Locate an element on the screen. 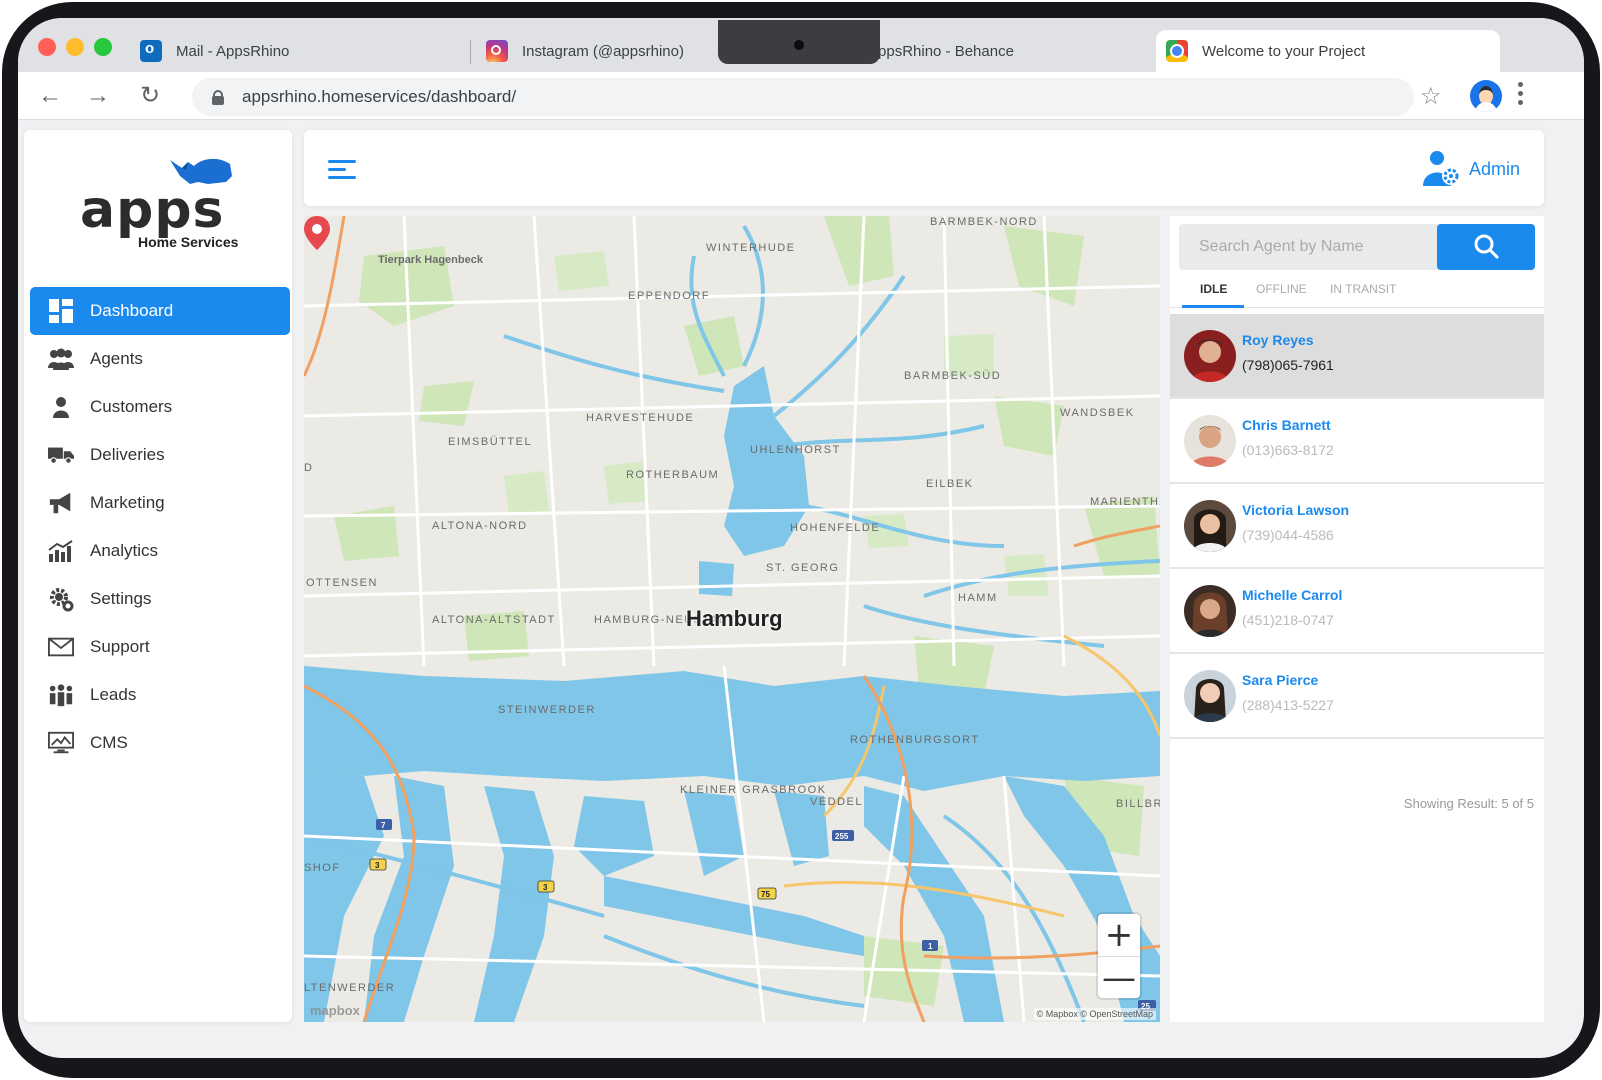 This screenshot has width=1602, height=1080. sidebar-item-label: Settings is located at coordinates (121, 598).